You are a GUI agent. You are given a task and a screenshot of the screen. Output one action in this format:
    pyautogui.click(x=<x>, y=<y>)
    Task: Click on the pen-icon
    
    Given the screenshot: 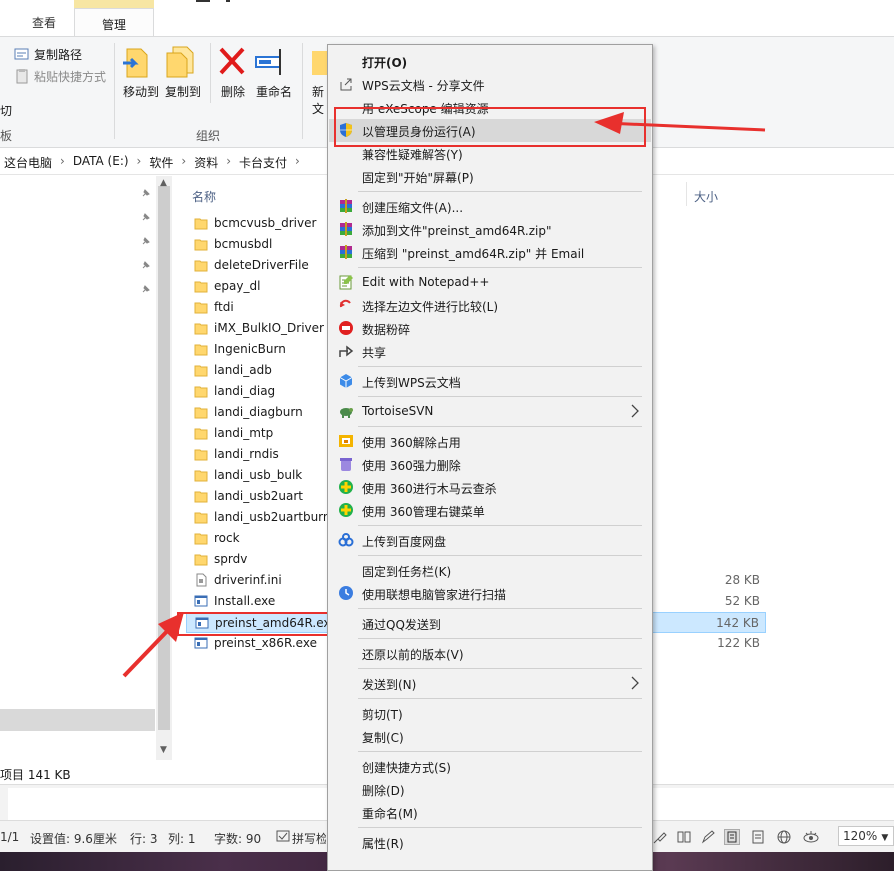 What is the action you would take?
    pyautogui.click(x=708, y=837)
    